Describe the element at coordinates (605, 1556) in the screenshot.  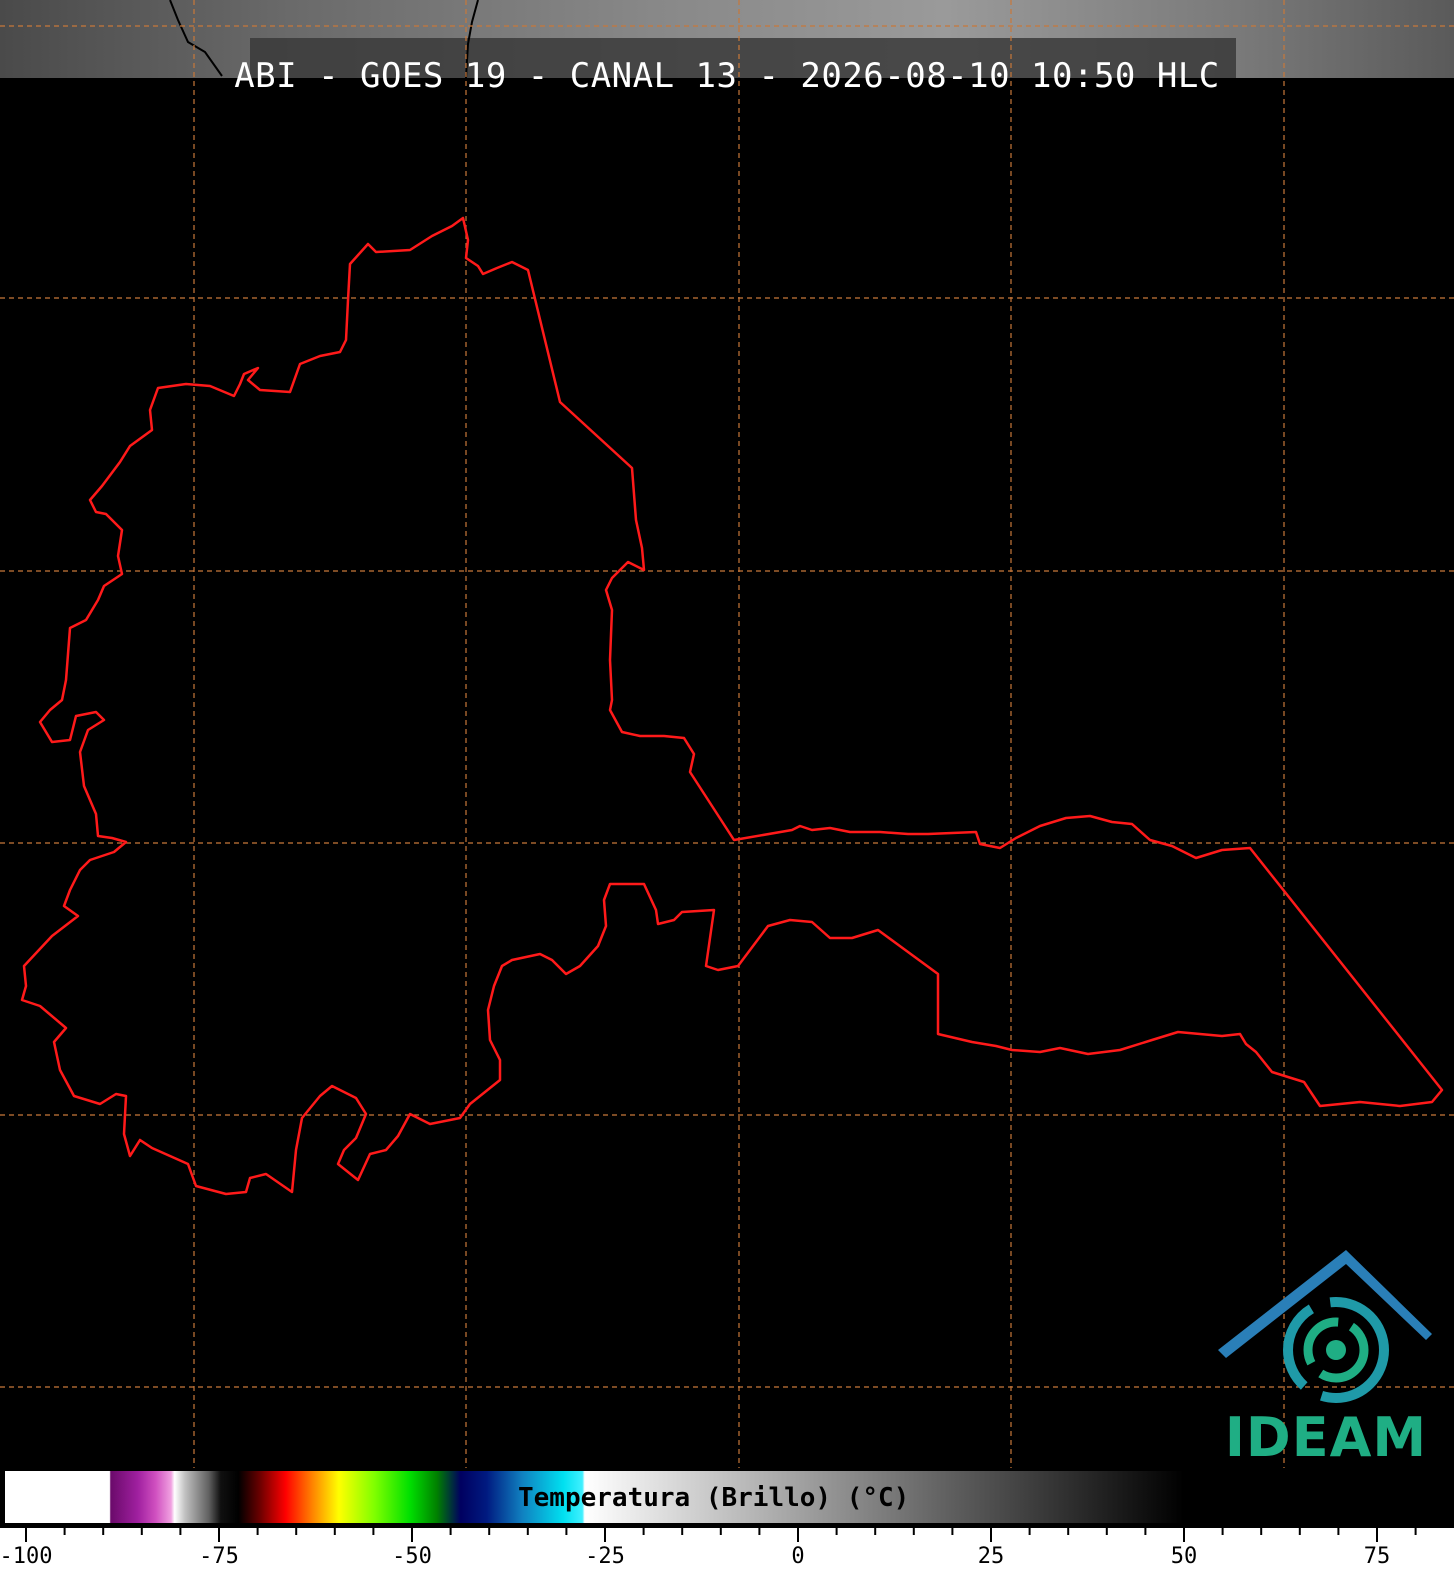
I see `tick-label: -25` at that location.